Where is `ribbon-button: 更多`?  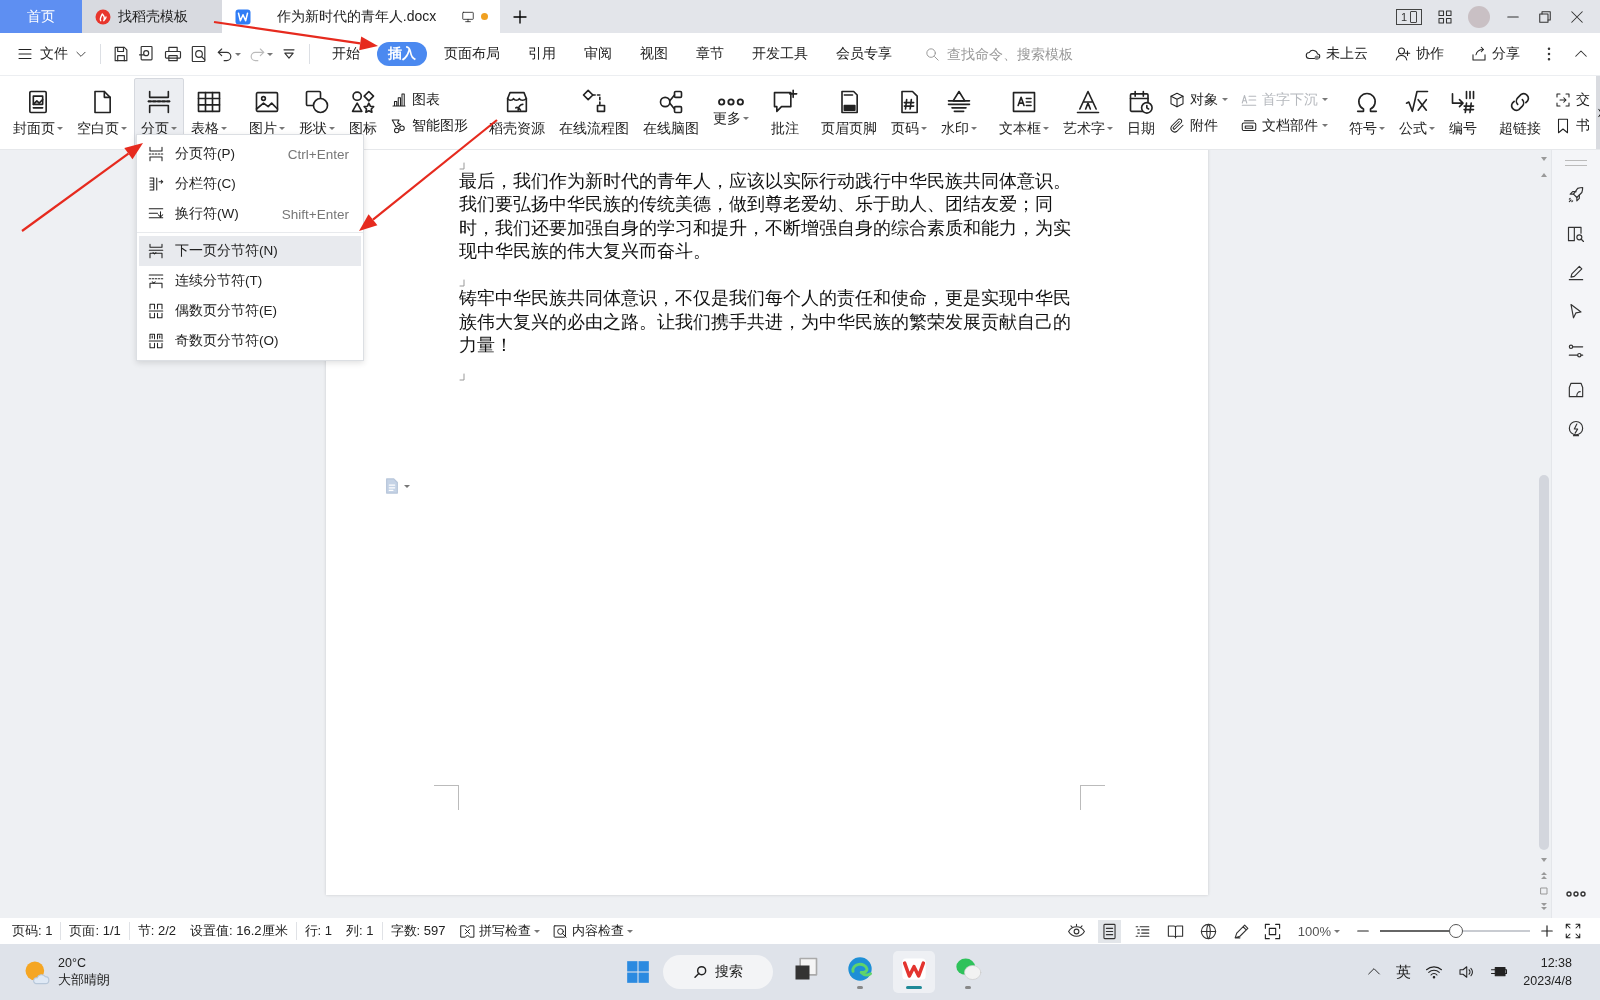
ribbon-button: 更多 is located at coordinates (731, 112).